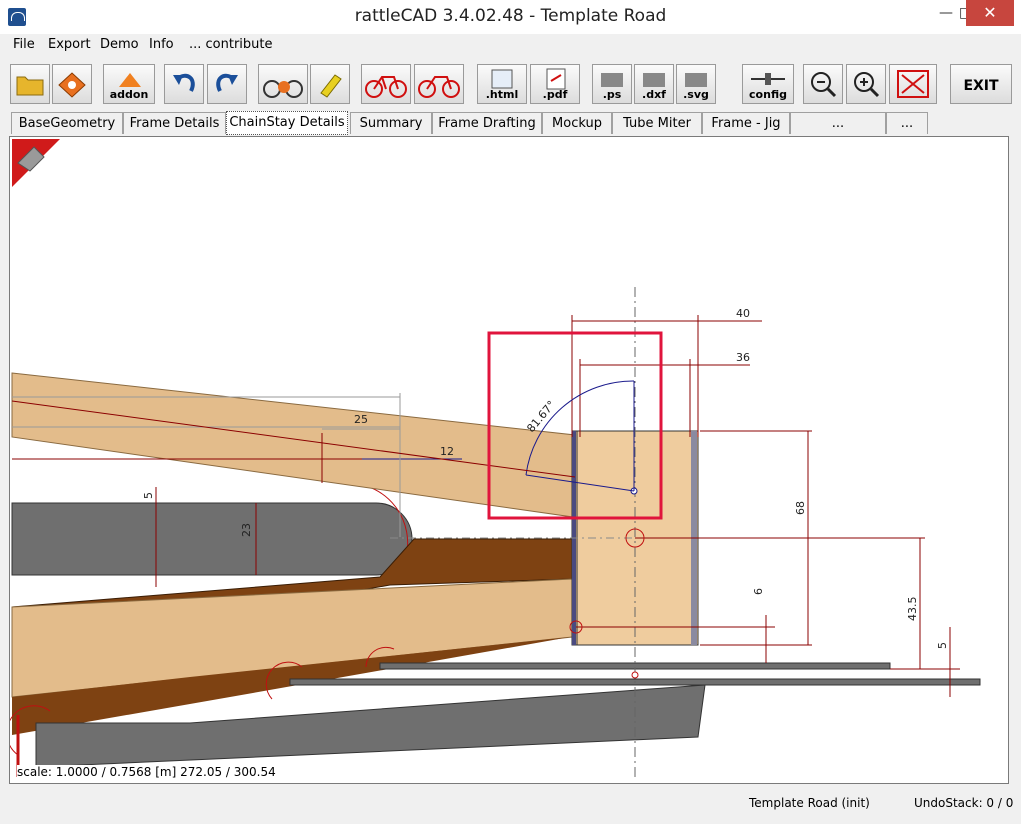  Describe the element at coordinates (386, 87) in the screenshot. I see `bike-red-icon` at that location.